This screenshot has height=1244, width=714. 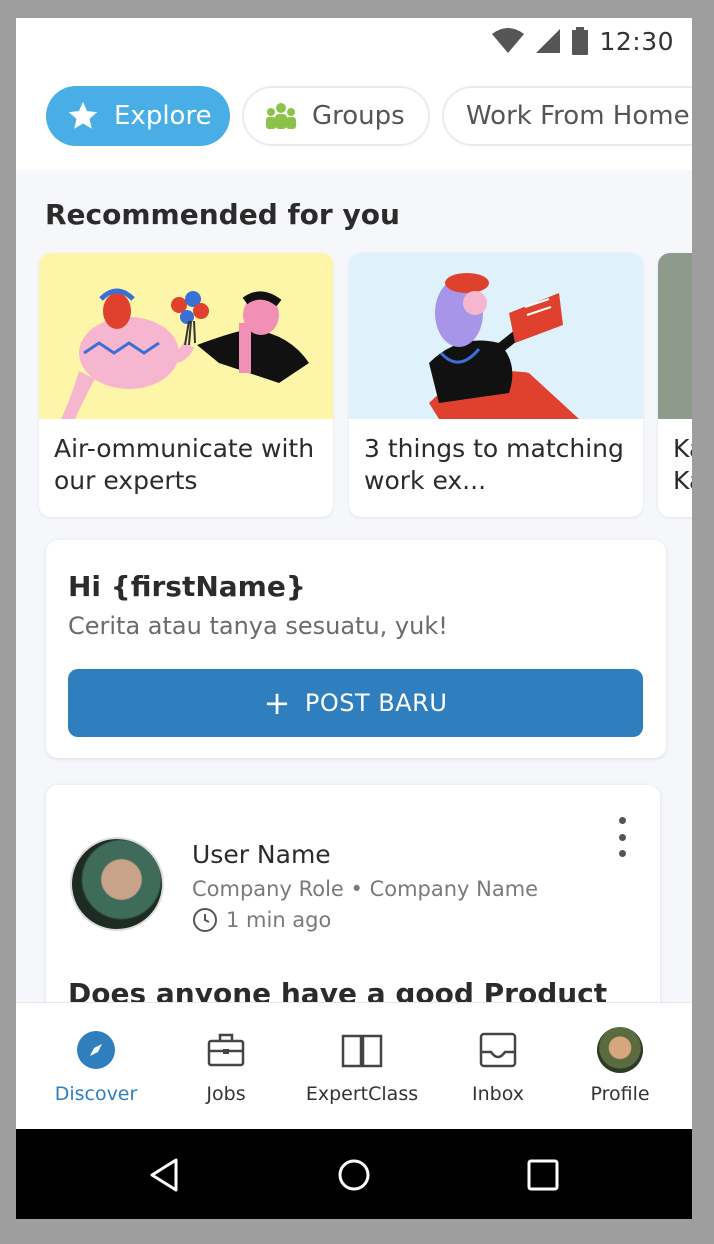 I want to click on nav-jobs: Jobs, so click(x=226, y=1066).